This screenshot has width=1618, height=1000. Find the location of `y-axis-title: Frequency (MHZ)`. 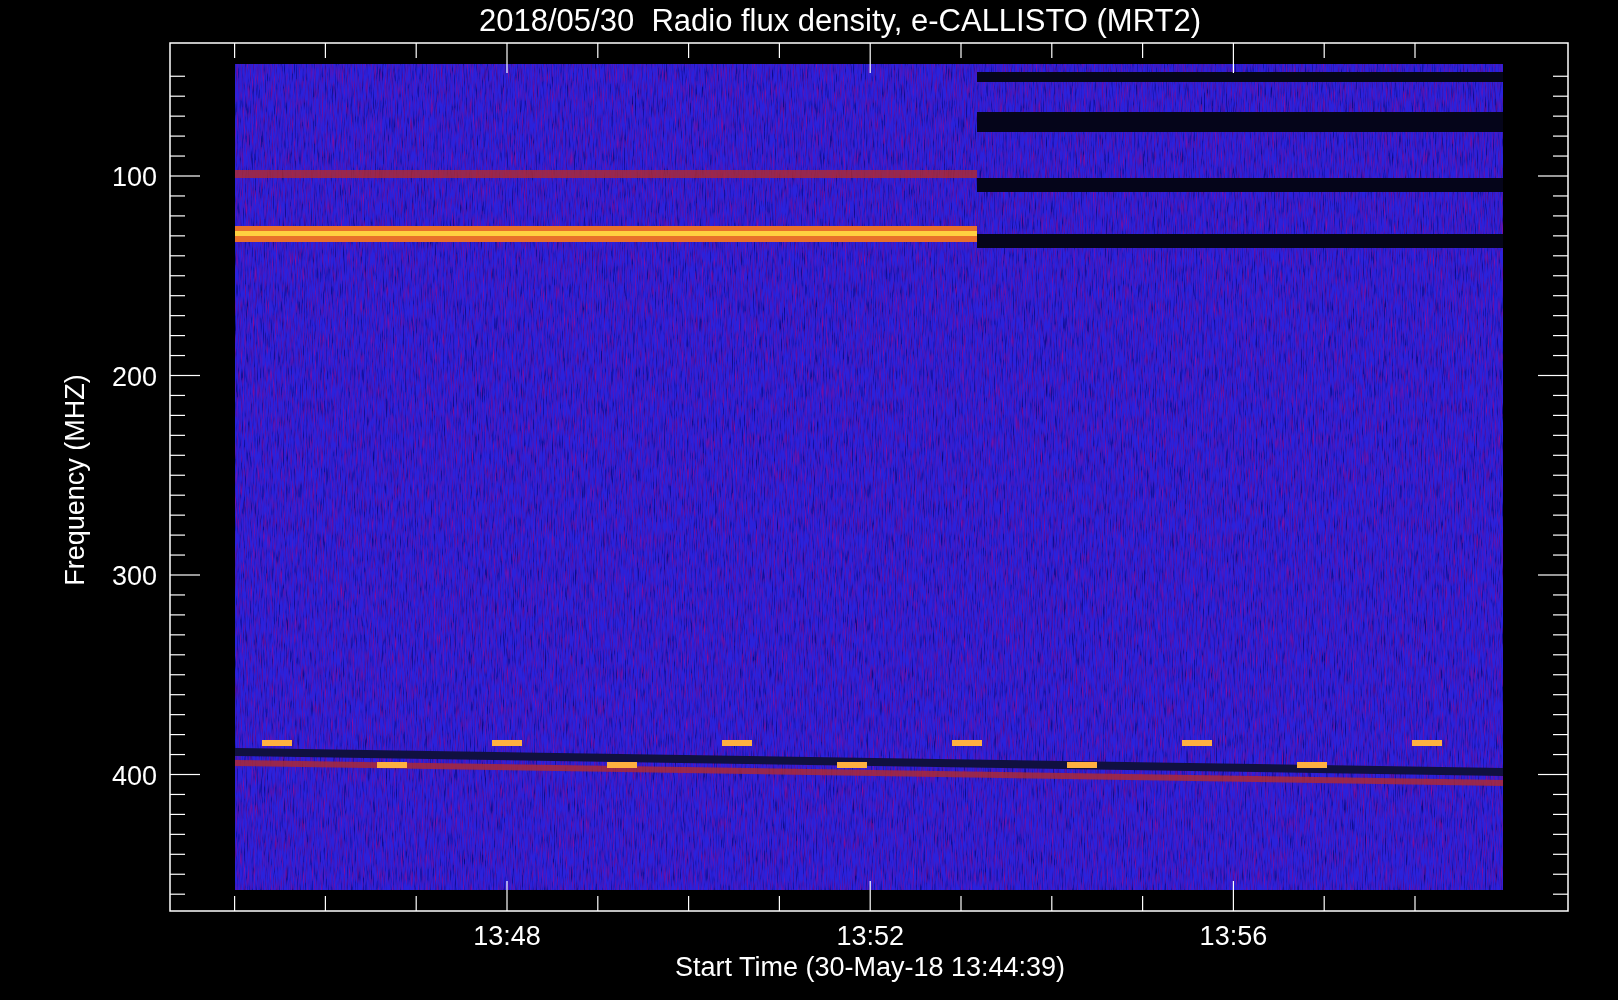

y-axis-title: Frequency (MHZ) is located at coordinates (75, 480).